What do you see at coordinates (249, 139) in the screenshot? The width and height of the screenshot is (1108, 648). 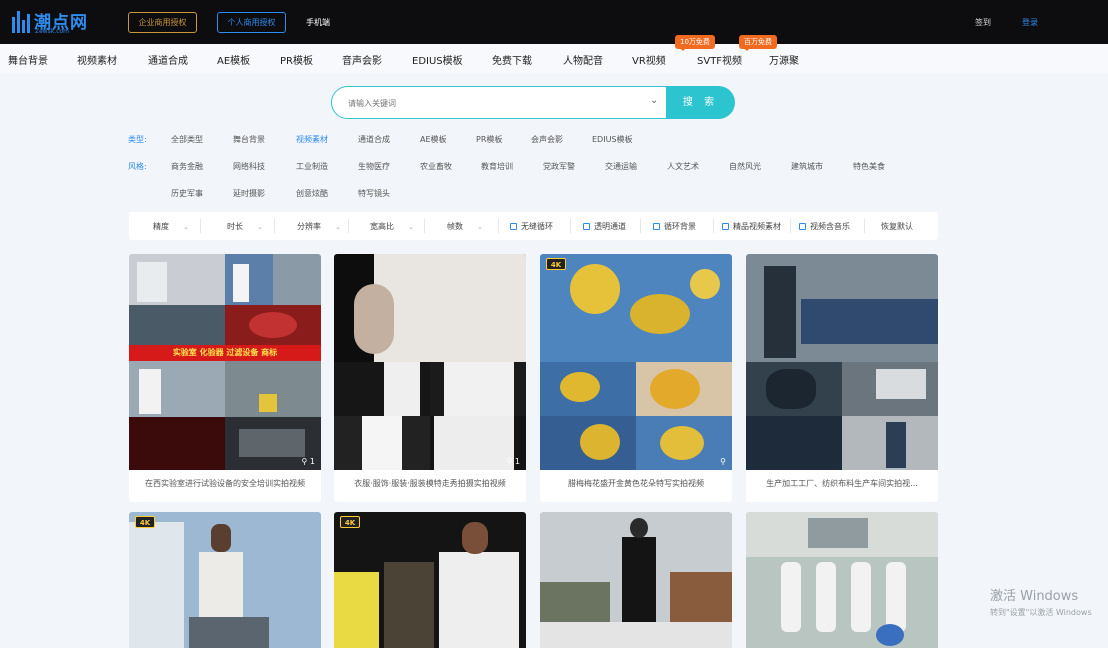 I see `type-filter-item: 舞台背景` at bounding box center [249, 139].